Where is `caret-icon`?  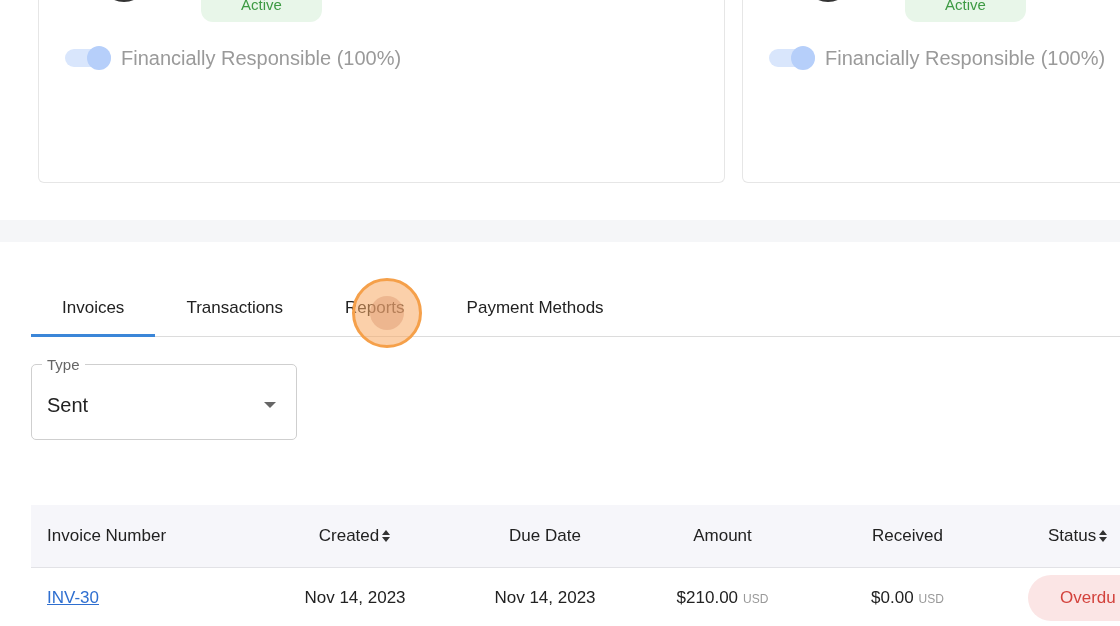
caret-icon is located at coordinates (270, 405).